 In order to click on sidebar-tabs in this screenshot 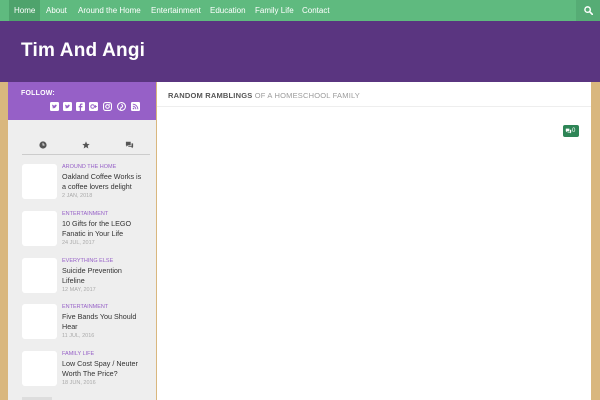, I will do `click(86, 146)`.